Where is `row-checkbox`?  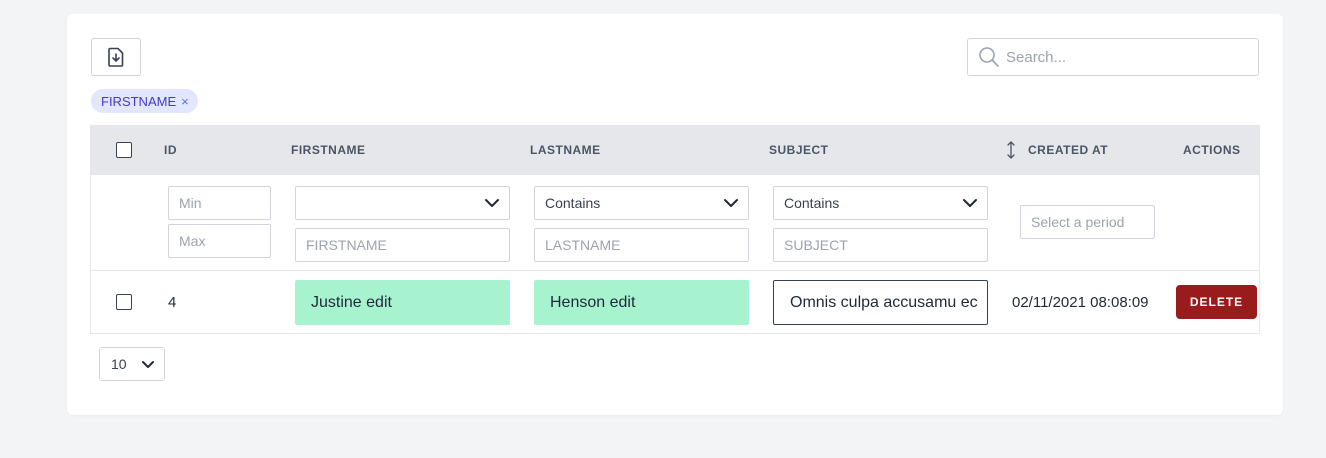
row-checkbox is located at coordinates (124, 302).